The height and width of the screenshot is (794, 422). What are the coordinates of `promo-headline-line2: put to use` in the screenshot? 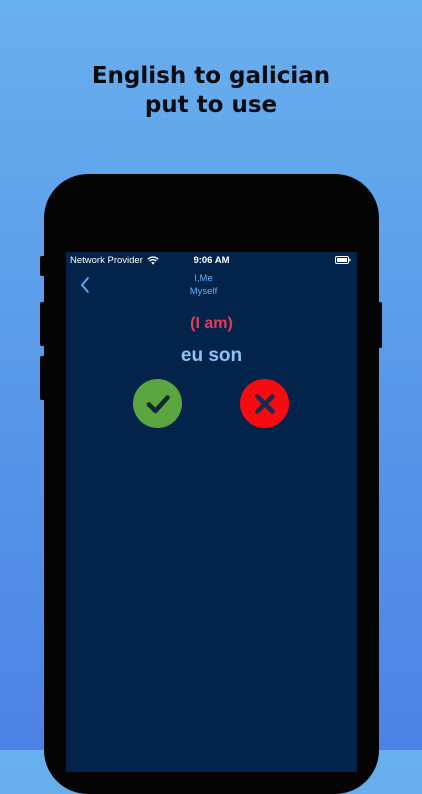 It's located at (211, 105).